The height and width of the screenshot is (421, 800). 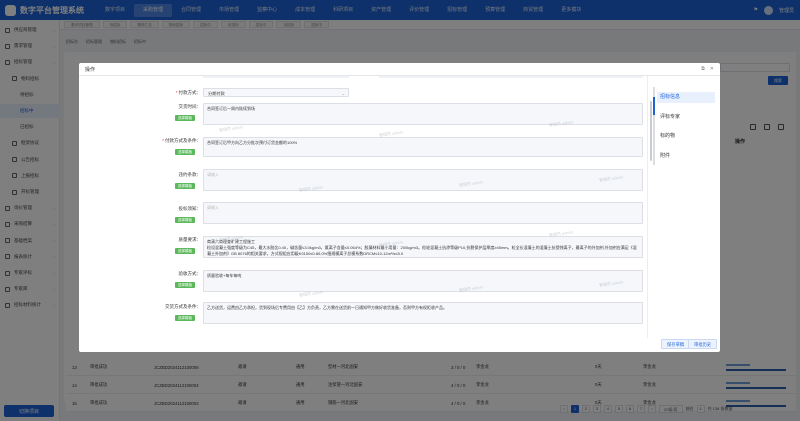 I want to click on payment-terms-textarea: 合同签订后甲方向乙方分批次预付订货金额的100%, so click(x=423, y=147).